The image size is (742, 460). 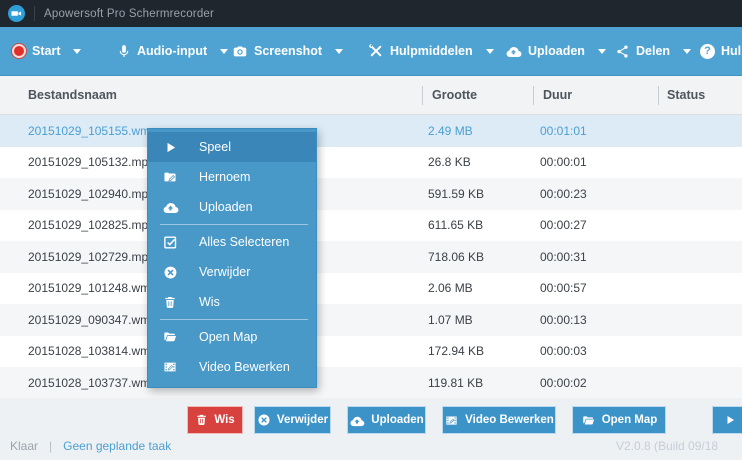 I want to click on verwijder-button: Verwijder, so click(x=292, y=420).